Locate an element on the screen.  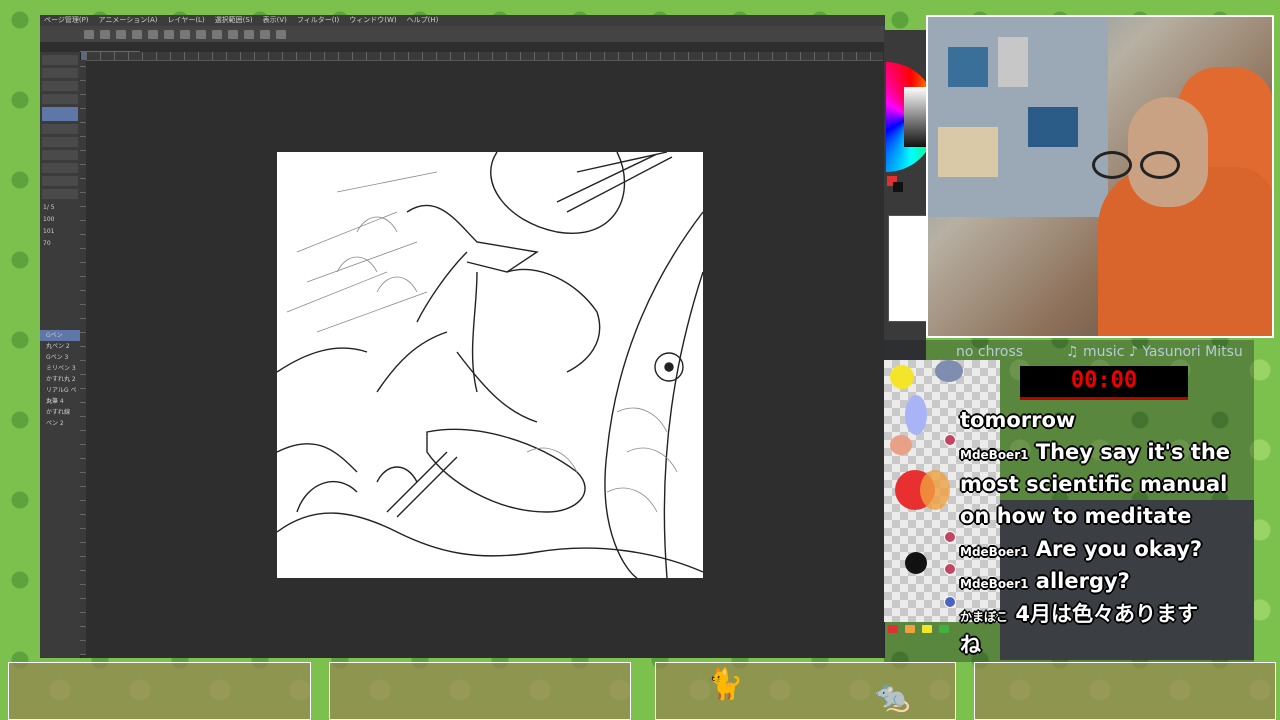
chat-message: MdeBoer1 They say it's the is located at coordinates (1095, 453).